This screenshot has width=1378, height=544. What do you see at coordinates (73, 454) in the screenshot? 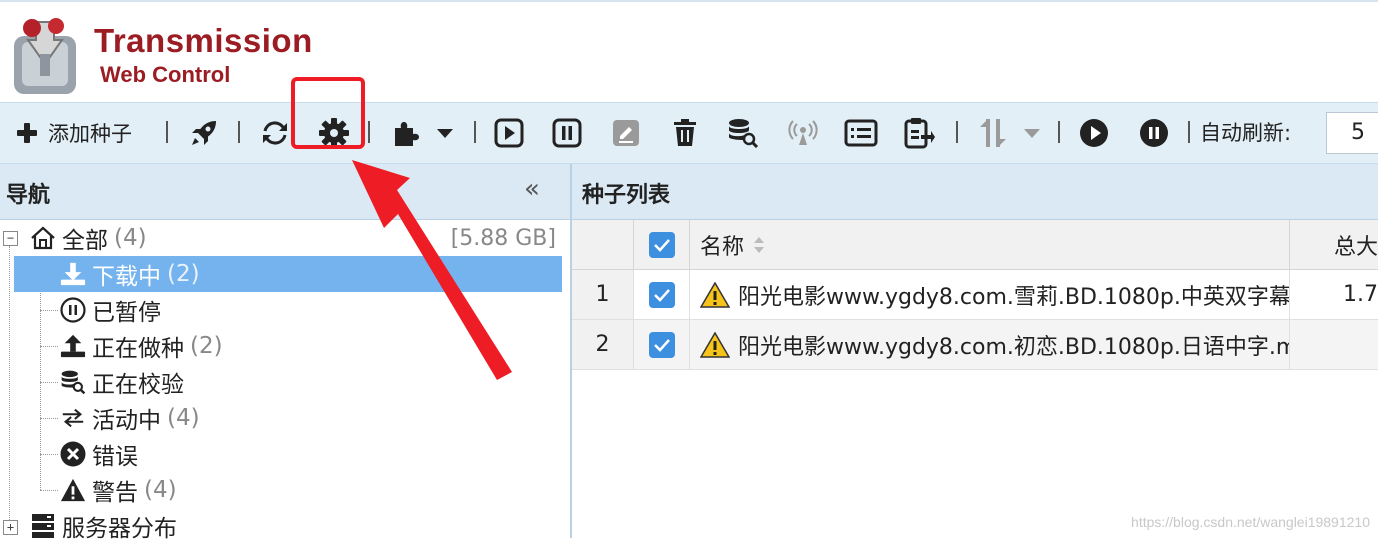
I see `error-circle-icon` at bounding box center [73, 454].